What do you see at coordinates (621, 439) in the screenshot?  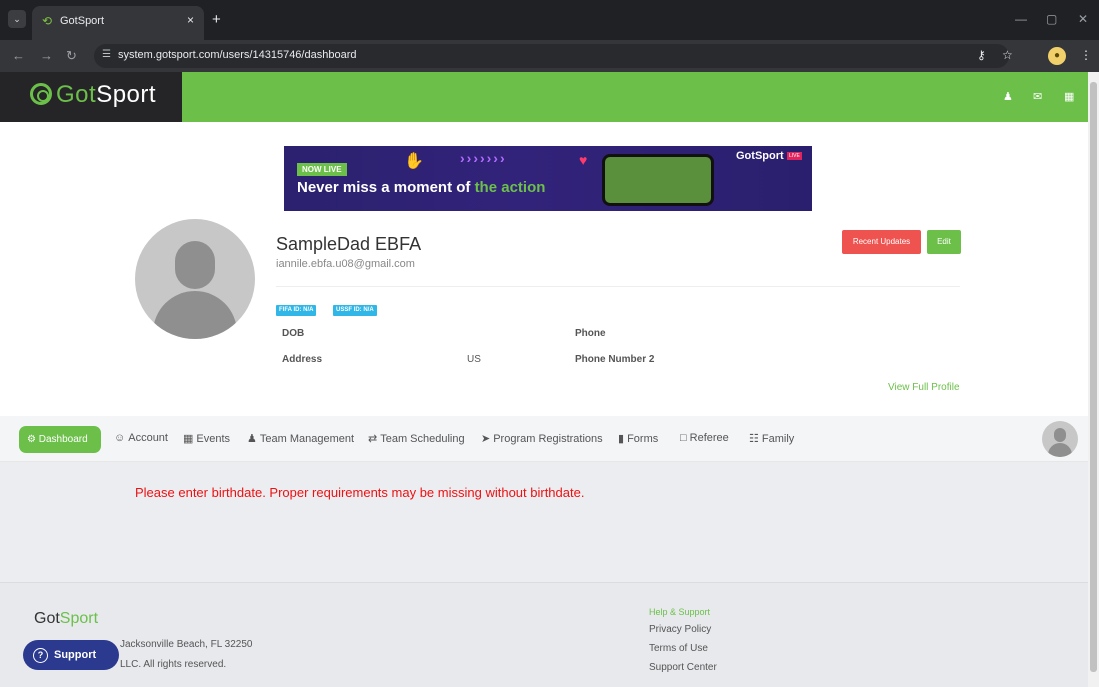 I see `file-icon: ▮` at bounding box center [621, 439].